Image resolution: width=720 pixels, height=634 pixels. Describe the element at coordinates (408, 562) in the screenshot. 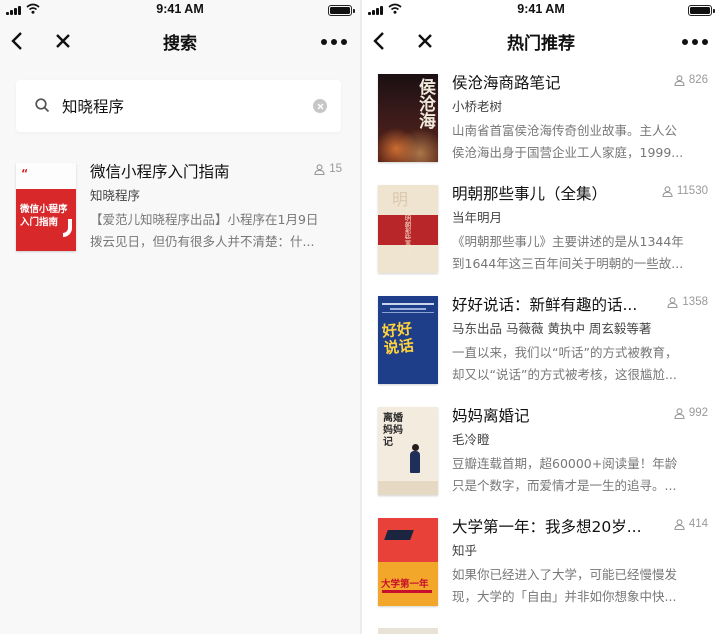

I see `book-cover: 大学第一年` at that location.